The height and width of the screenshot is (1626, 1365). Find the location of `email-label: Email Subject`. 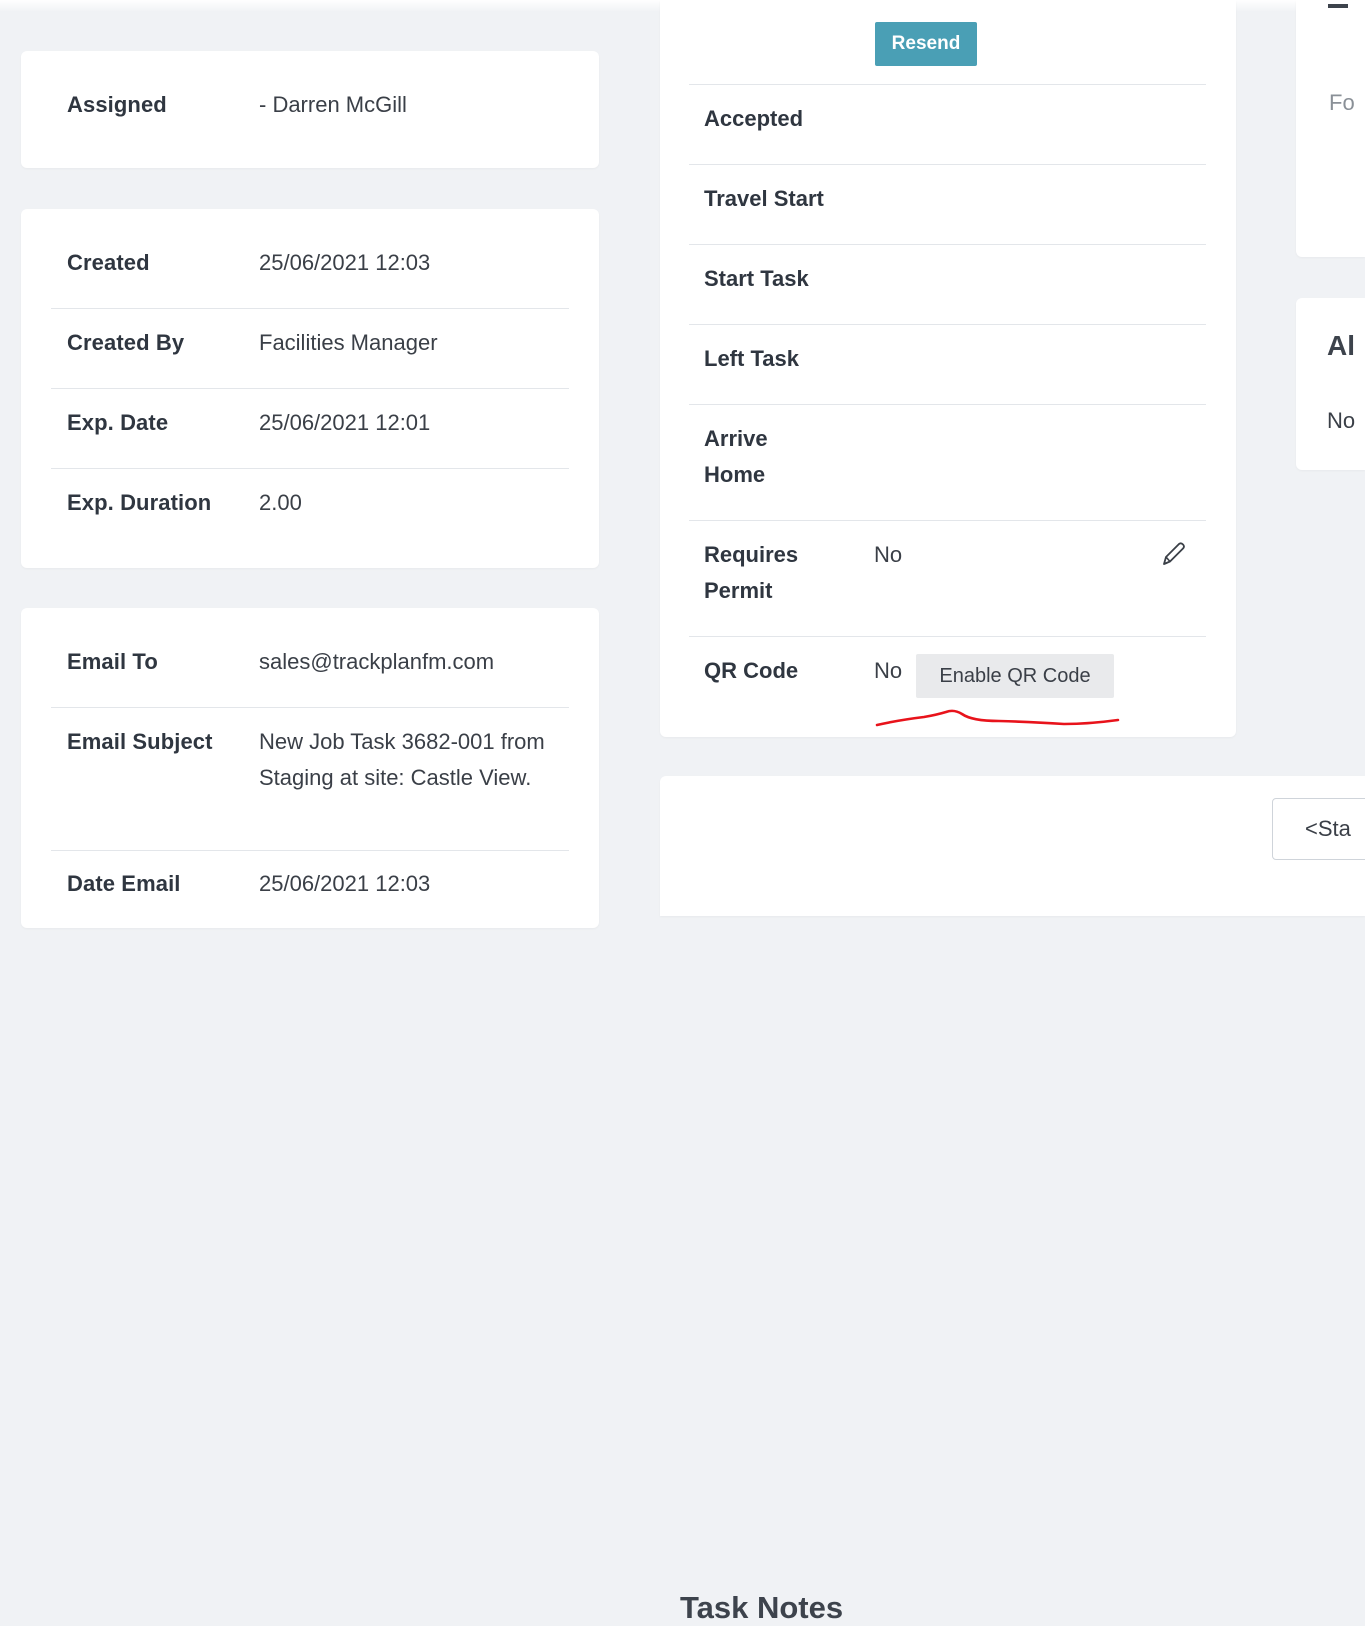

email-label: Email Subject is located at coordinates (140, 741).